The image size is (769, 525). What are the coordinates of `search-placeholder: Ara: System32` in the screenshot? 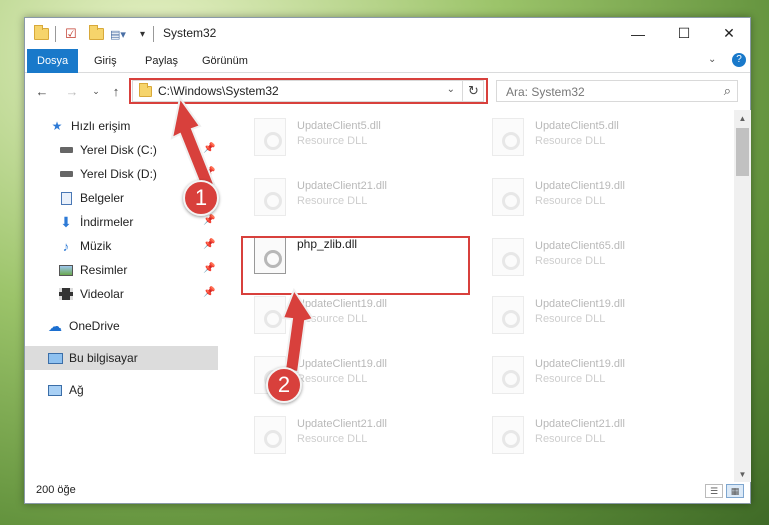 It's located at (545, 92).